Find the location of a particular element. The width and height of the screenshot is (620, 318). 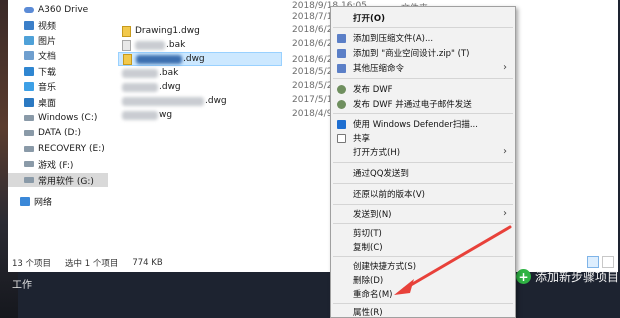

file-name: wg is located at coordinates (166, 115).